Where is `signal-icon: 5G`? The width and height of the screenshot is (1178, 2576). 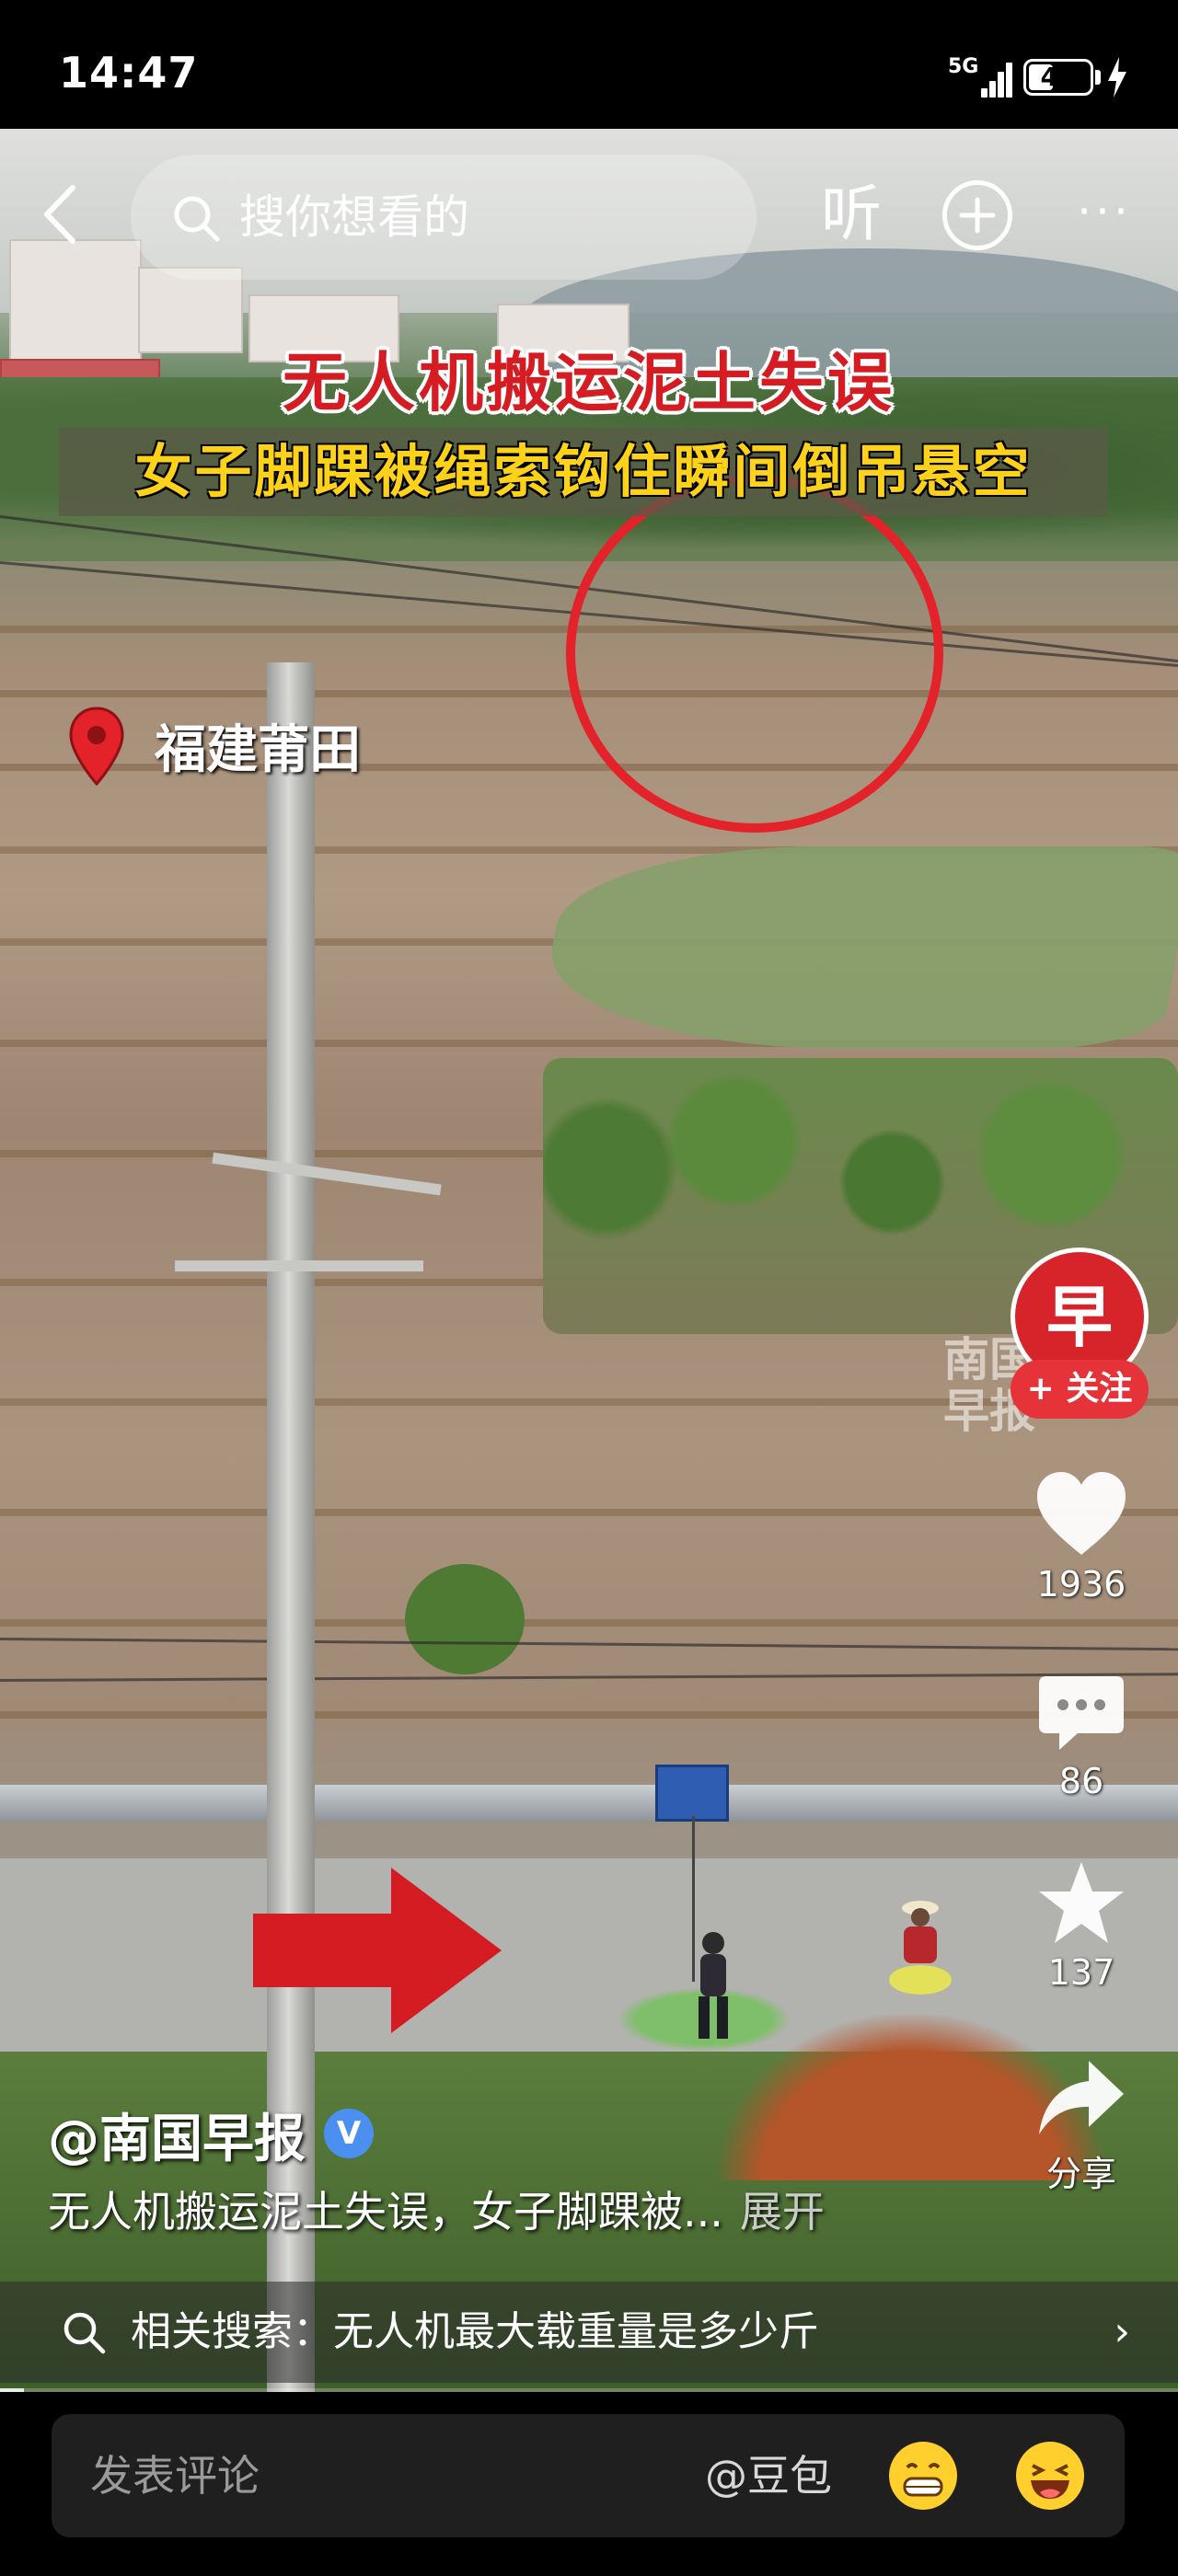 signal-icon: 5G is located at coordinates (980, 76).